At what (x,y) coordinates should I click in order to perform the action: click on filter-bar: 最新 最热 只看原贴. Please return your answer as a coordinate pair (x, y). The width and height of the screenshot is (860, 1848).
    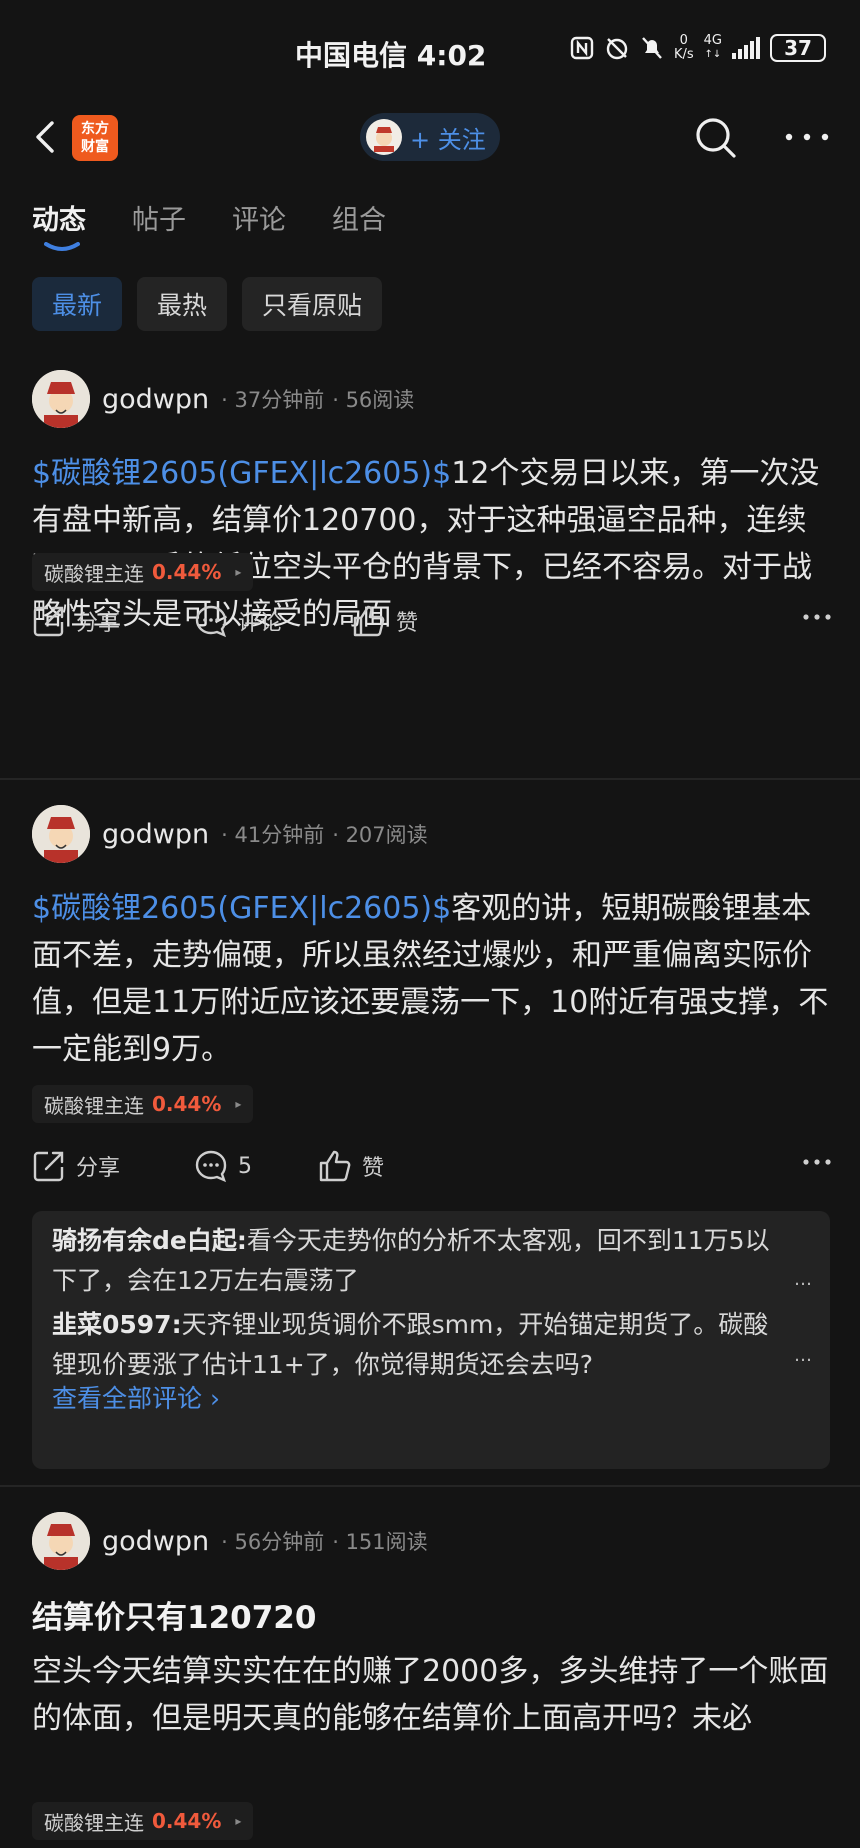
    Looking at the image, I should click on (207, 304).